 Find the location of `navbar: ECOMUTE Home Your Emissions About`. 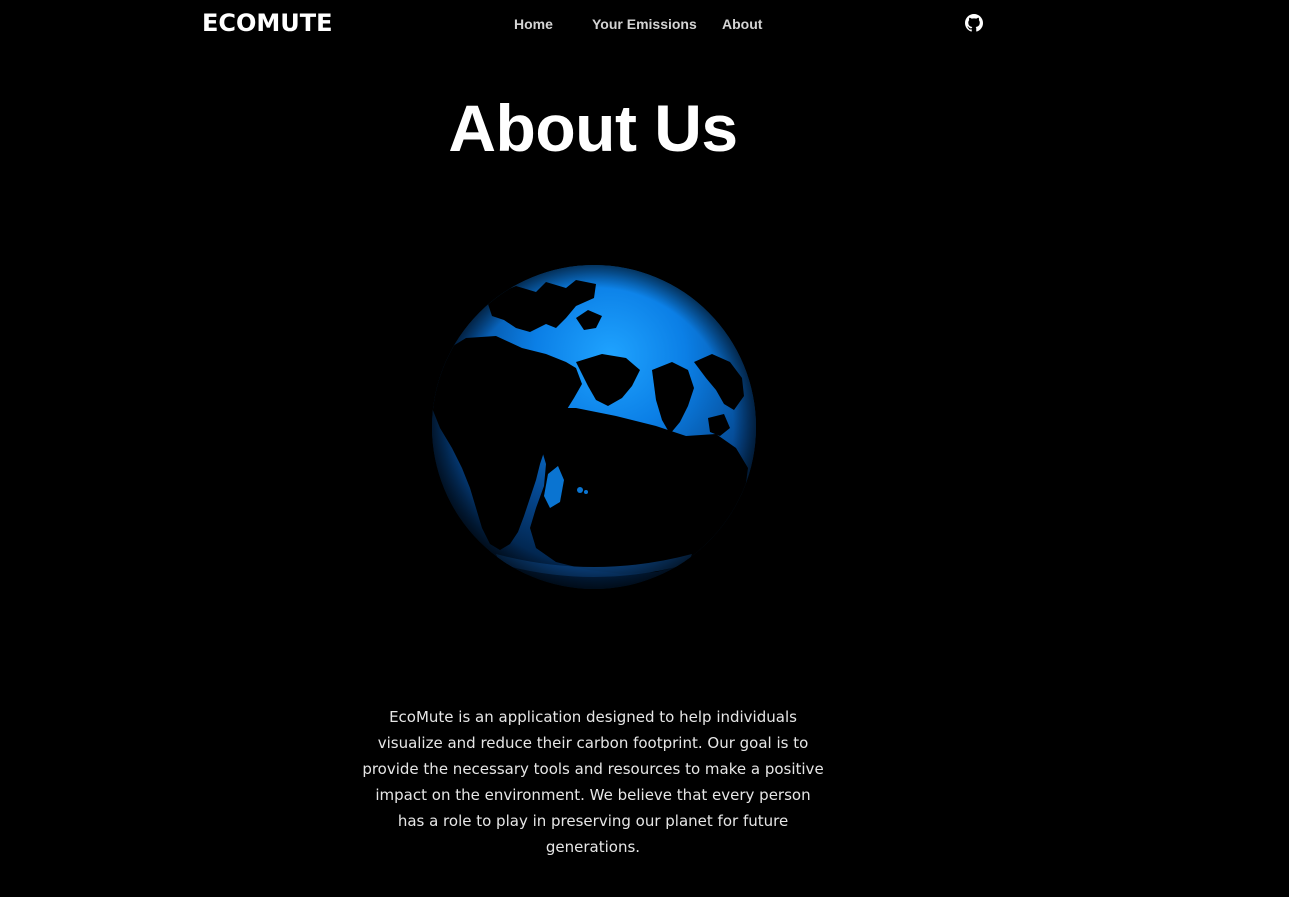

navbar: ECOMUTE Home Your Emissions About is located at coordinates (644, 24).